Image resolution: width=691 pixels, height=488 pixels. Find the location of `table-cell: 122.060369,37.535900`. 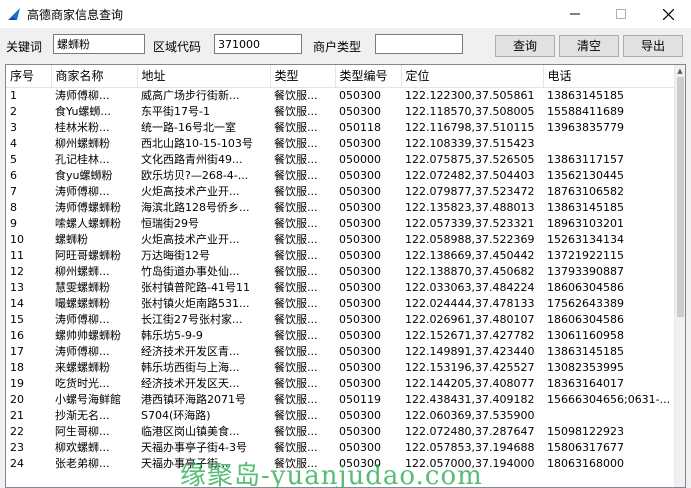

table-cell: 122.060369,37.535900 is located at coordinates (470, 415).